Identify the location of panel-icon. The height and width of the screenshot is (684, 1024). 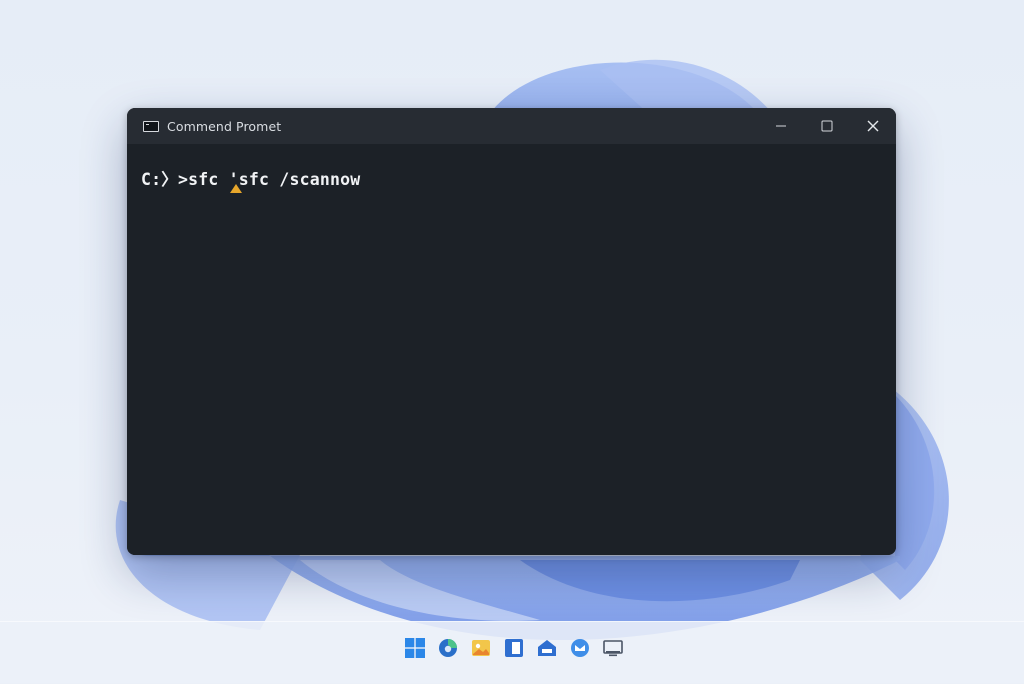
(514, 648).